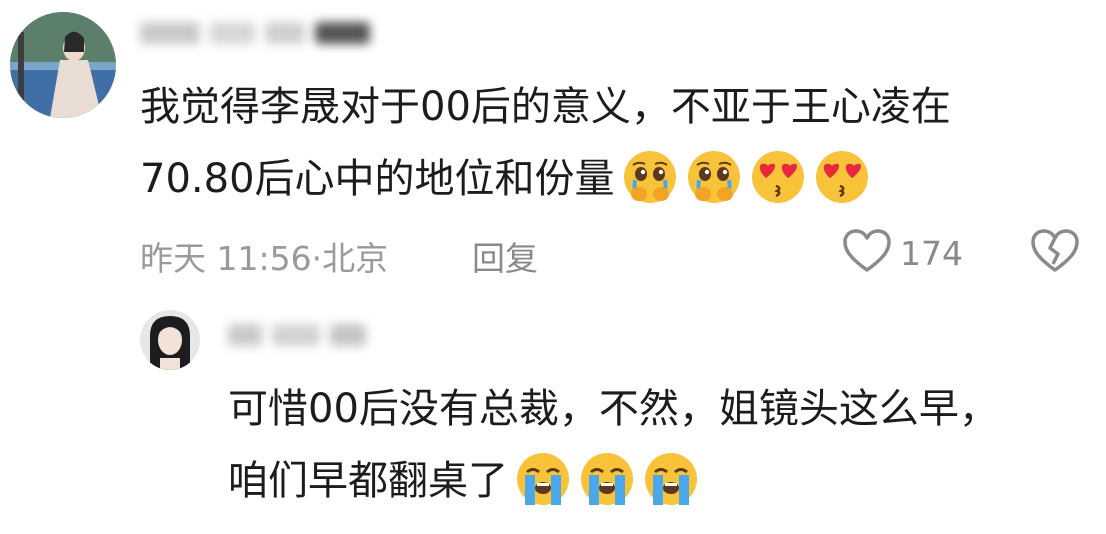 Image resolution: width=1106 pixels, height=534 pixels. I want to click on reply-button: 回复, so click(505, 256).